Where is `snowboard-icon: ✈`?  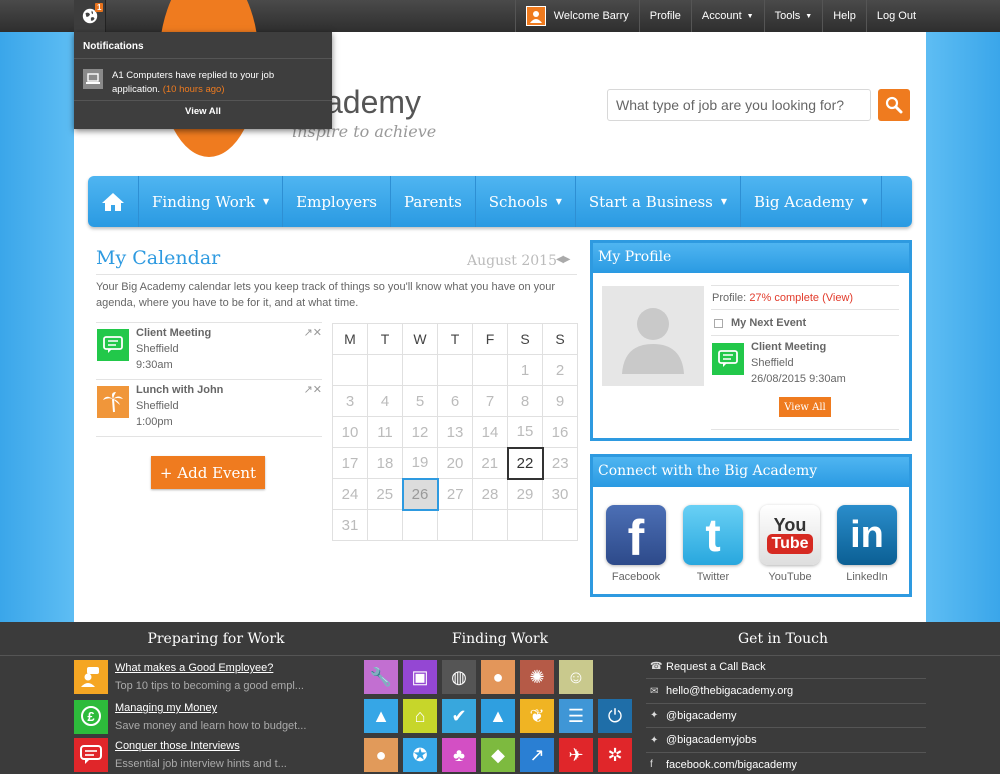
snowboard-icon: ✈ is located at coordinates (576, 755).